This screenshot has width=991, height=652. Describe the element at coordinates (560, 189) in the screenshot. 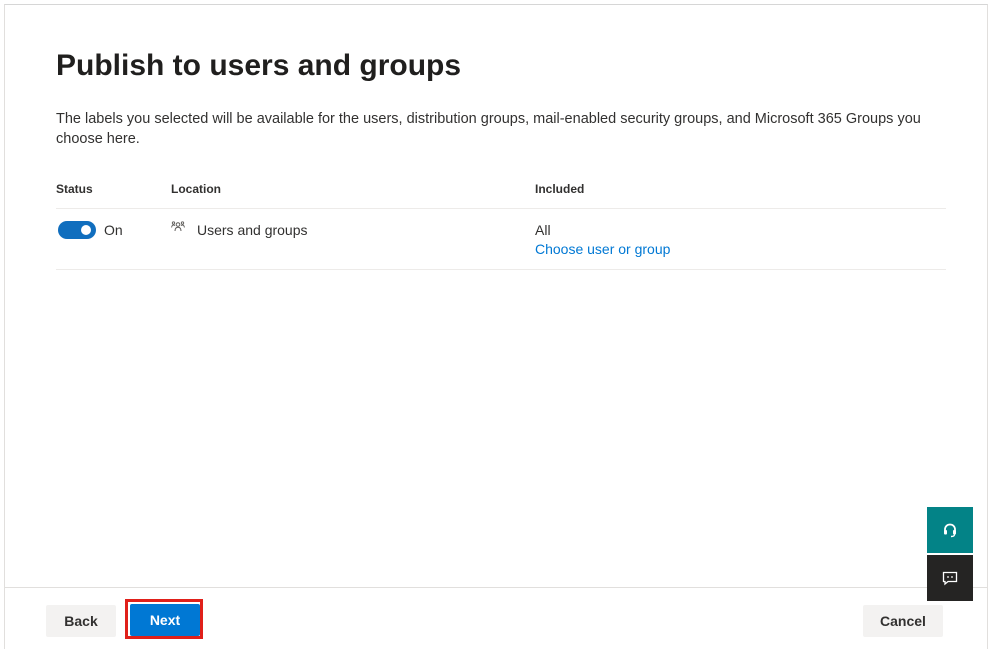

I see `column-header-included: Included` at that location.